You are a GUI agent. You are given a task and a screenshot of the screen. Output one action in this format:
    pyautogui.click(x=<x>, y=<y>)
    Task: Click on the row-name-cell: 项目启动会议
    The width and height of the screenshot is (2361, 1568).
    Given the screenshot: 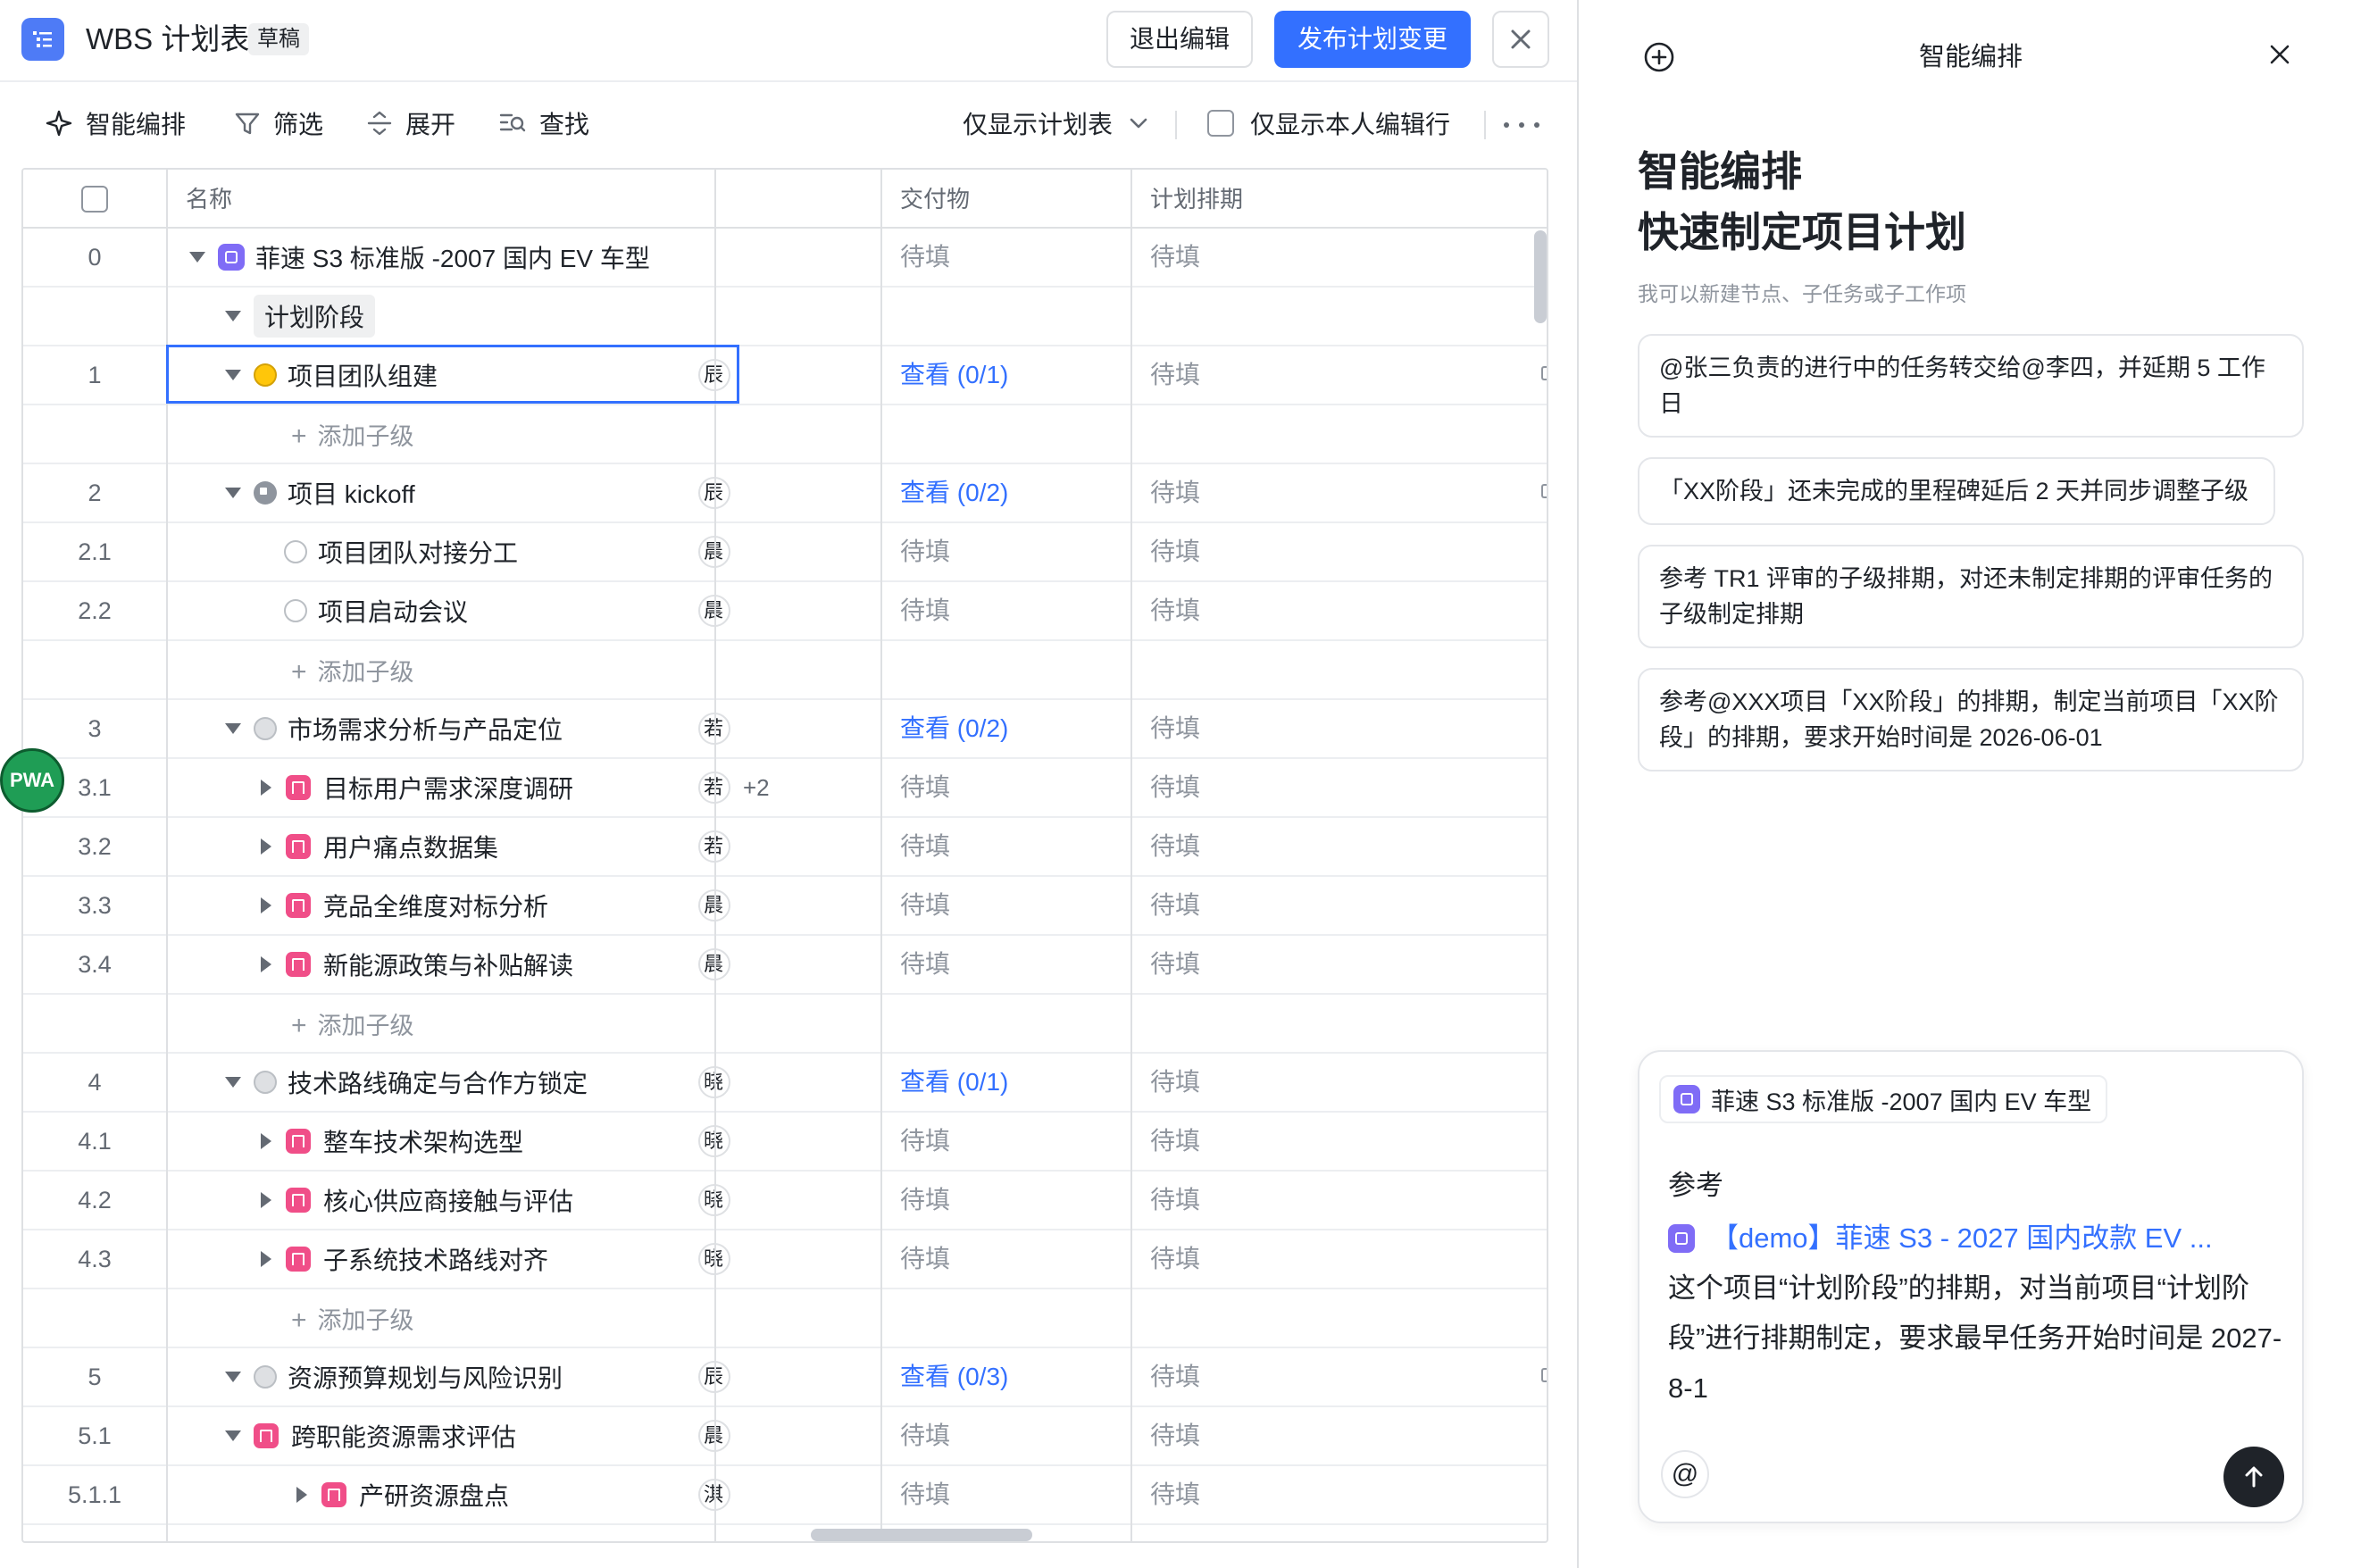 What is the action you would take?
    pyautogui.click(x=376, y=610)
    